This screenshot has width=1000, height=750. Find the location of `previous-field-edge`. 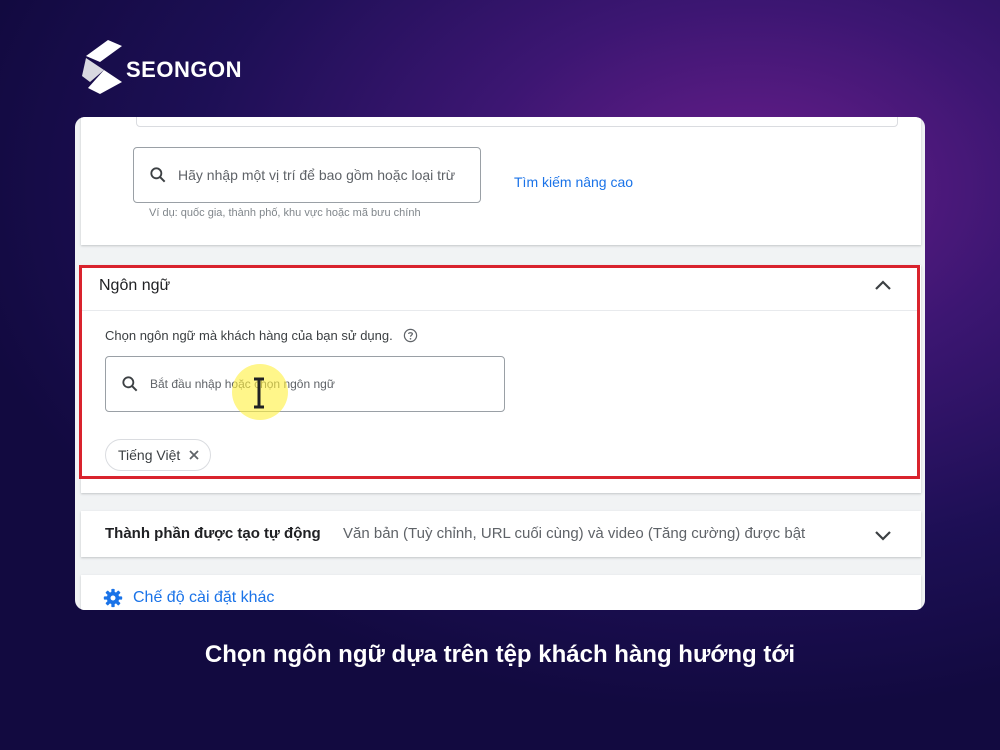

previous-field-edge is located at coordinates (517, 122).